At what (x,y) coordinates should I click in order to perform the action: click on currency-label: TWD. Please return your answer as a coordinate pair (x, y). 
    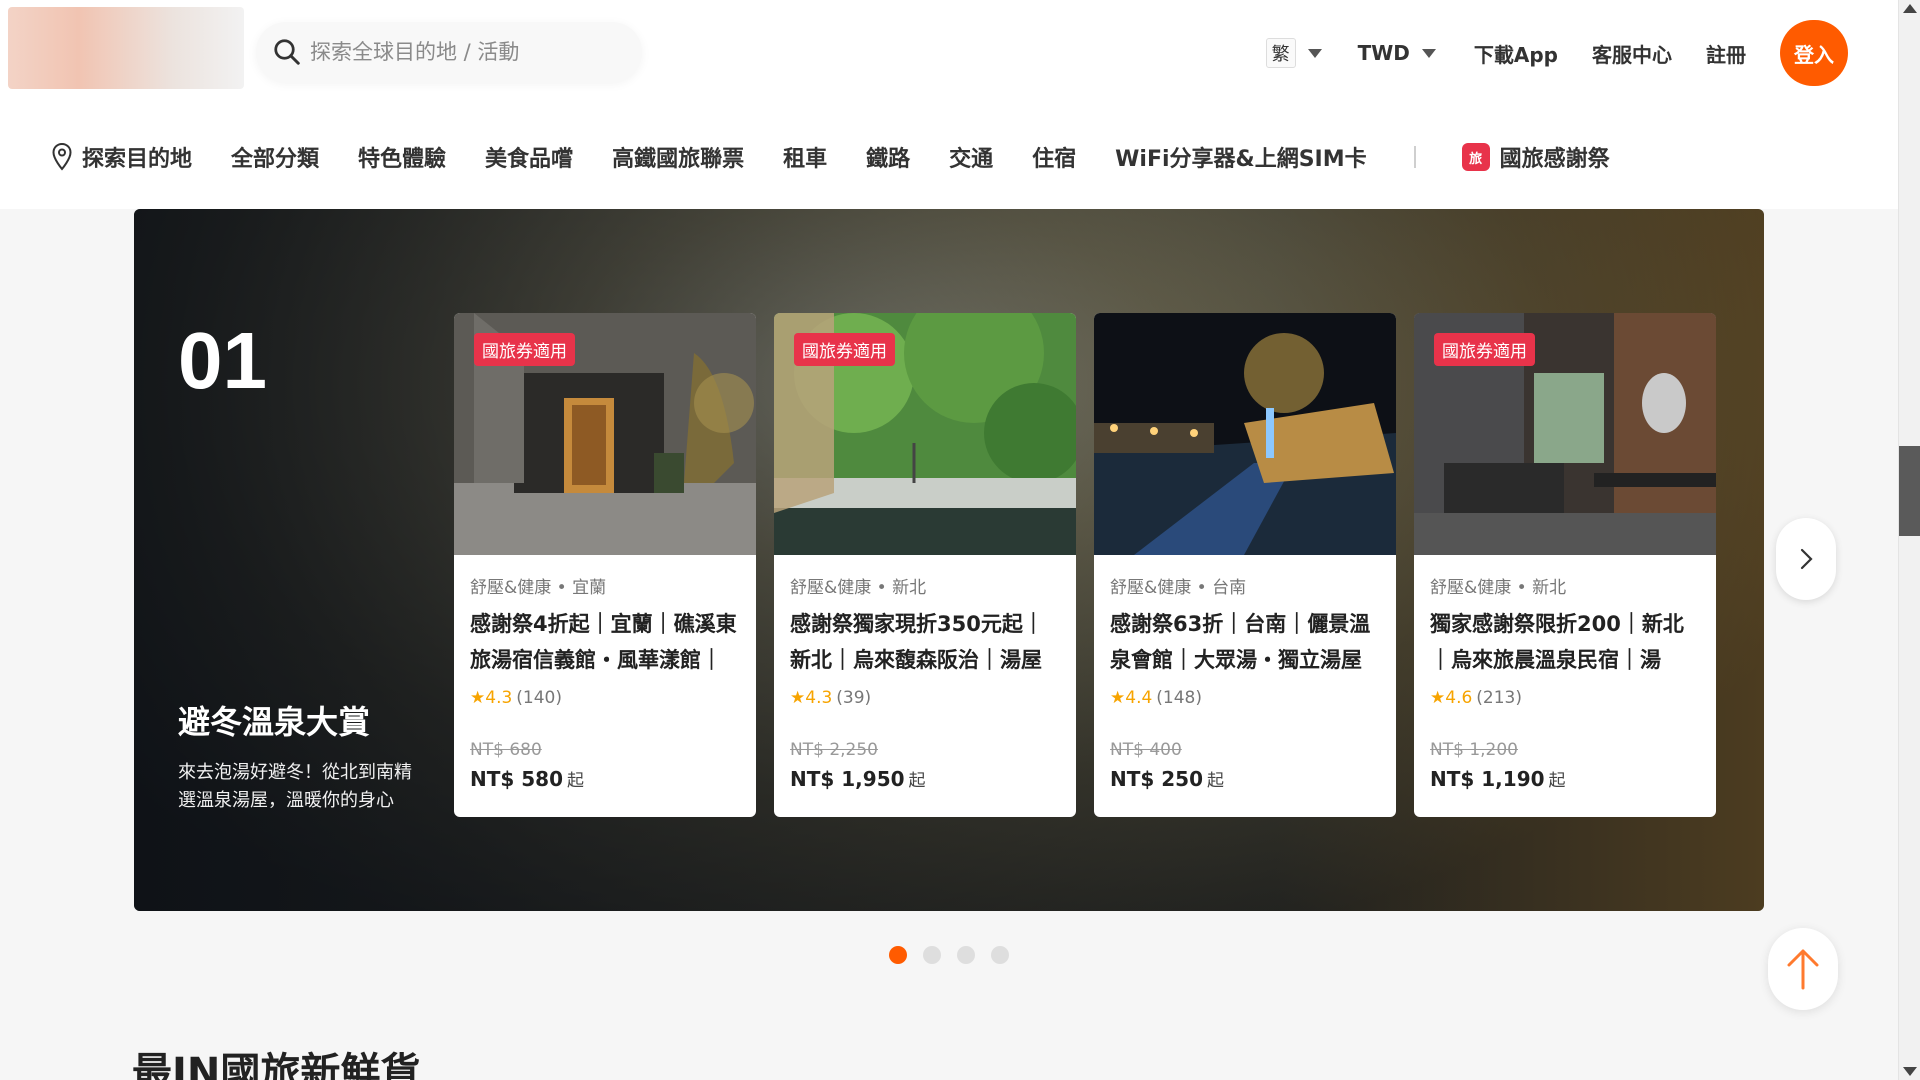
    Looking at the image, I should click on (1383, 53).